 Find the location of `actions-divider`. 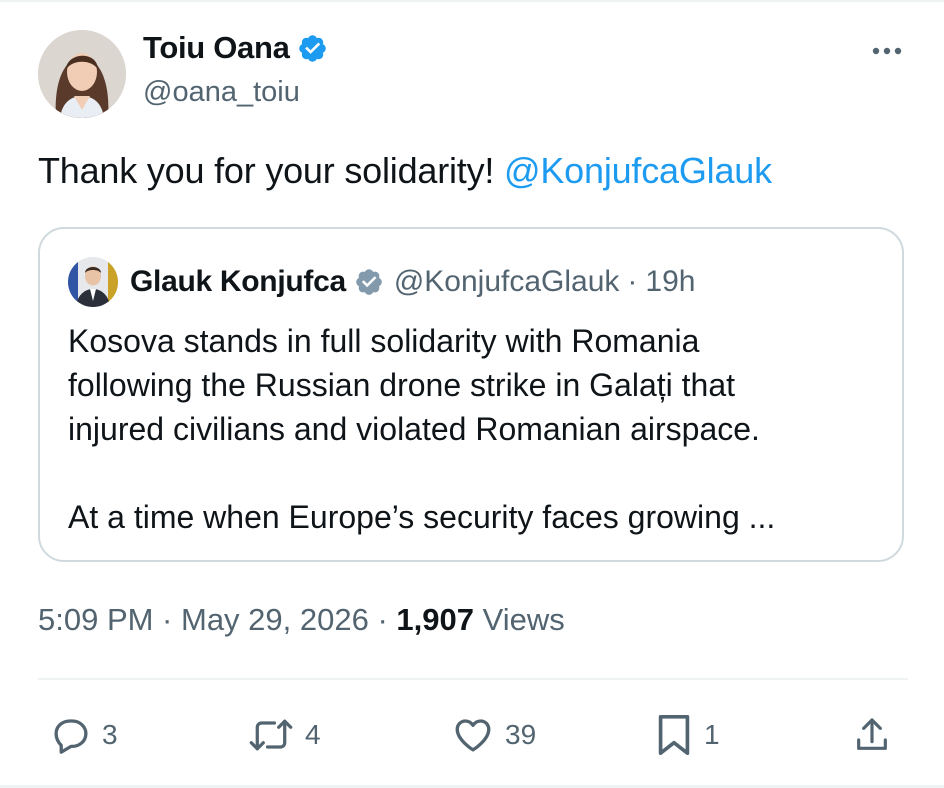

actions-divider is located at coordinates (473, 679).